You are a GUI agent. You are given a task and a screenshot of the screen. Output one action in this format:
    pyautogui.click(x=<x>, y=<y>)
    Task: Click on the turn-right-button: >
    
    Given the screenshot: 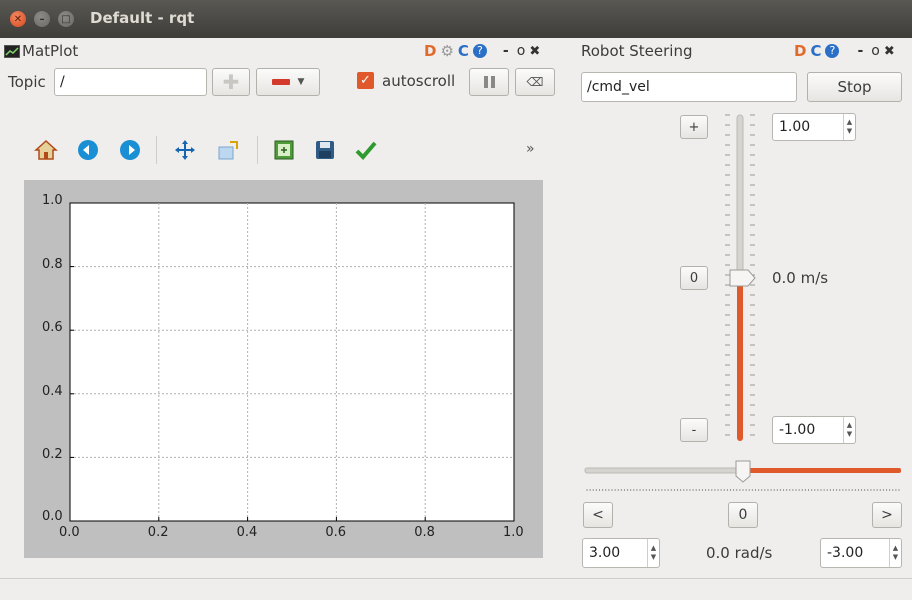 What is the action you would take?
    pyautogui.click(x=887, y=515)
    